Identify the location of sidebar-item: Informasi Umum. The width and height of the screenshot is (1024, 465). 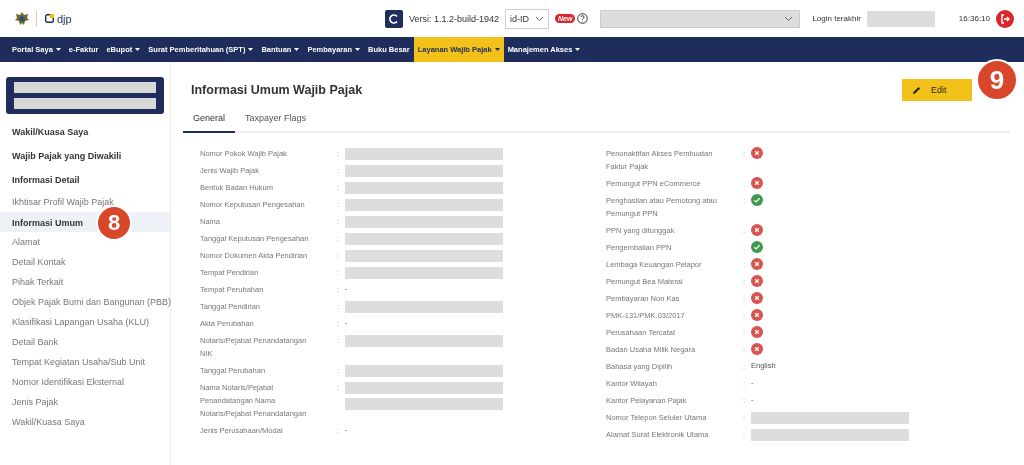
(43, 223).